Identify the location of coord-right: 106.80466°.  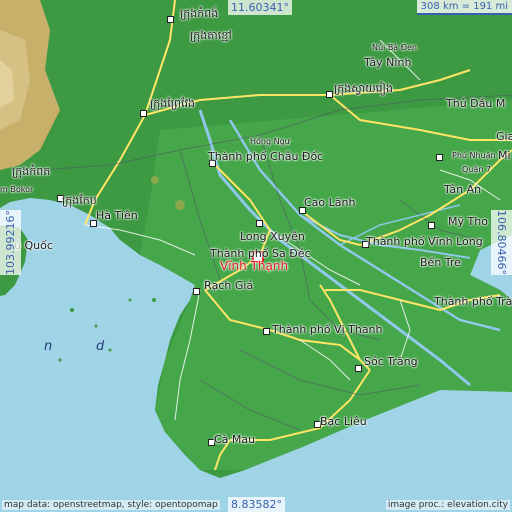
(501, 242).